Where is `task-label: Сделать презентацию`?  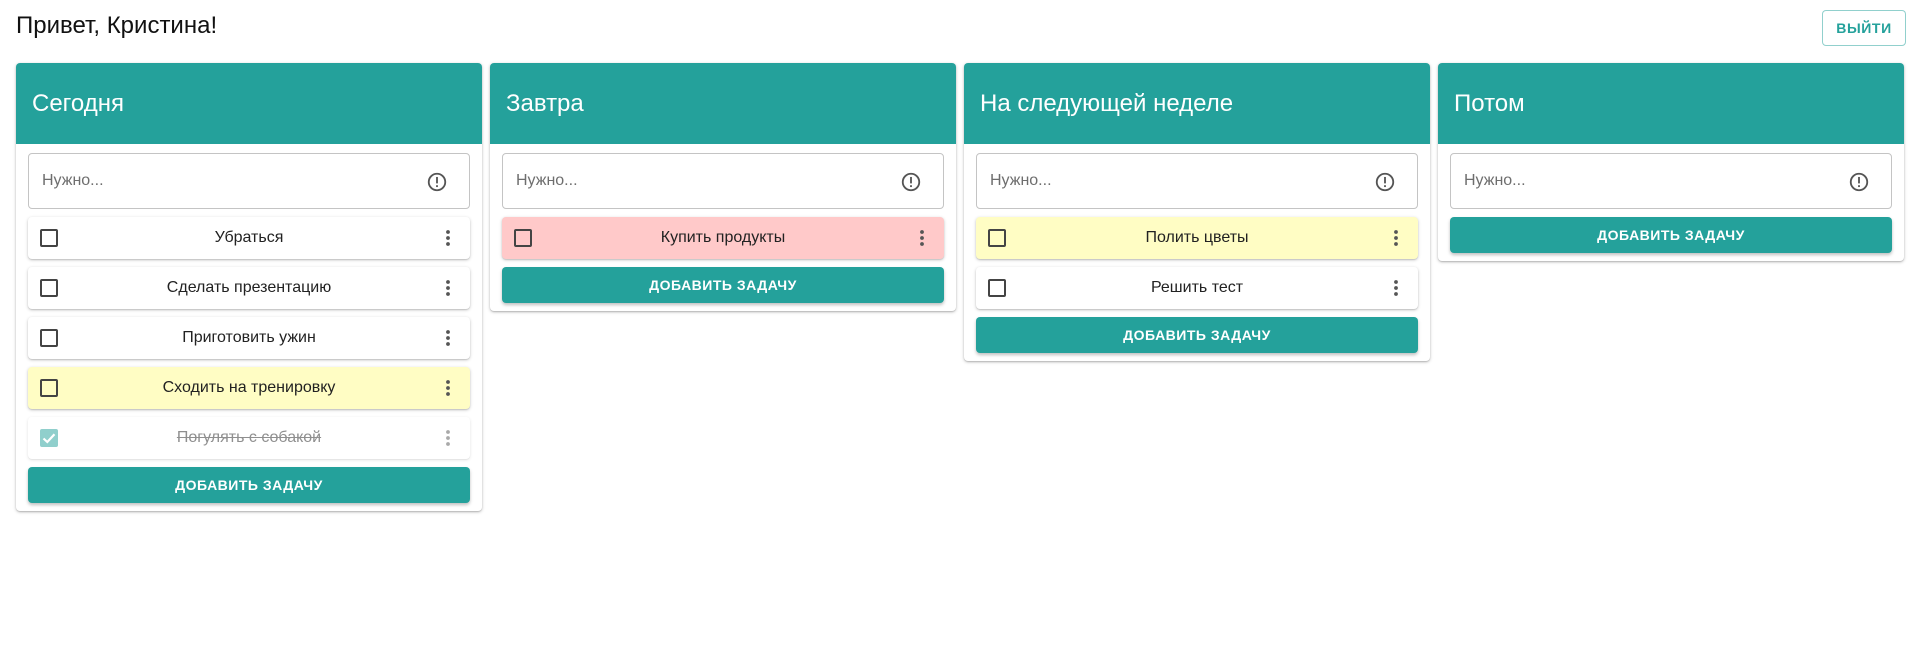
task-label: Сделать презентацию is located at coordinates (249, 287).